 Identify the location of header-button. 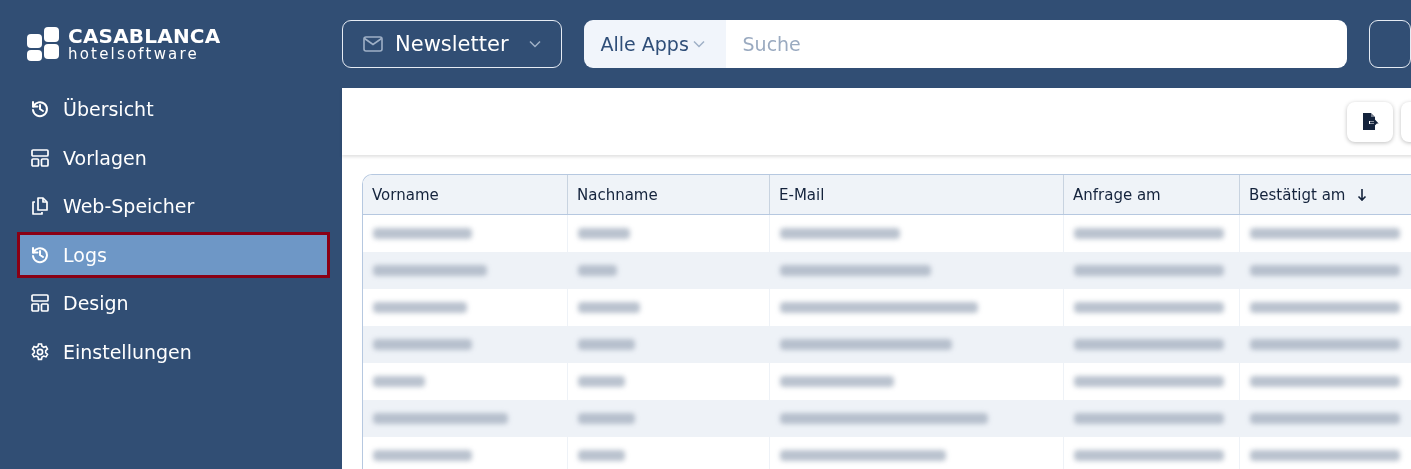
(1390, 44).